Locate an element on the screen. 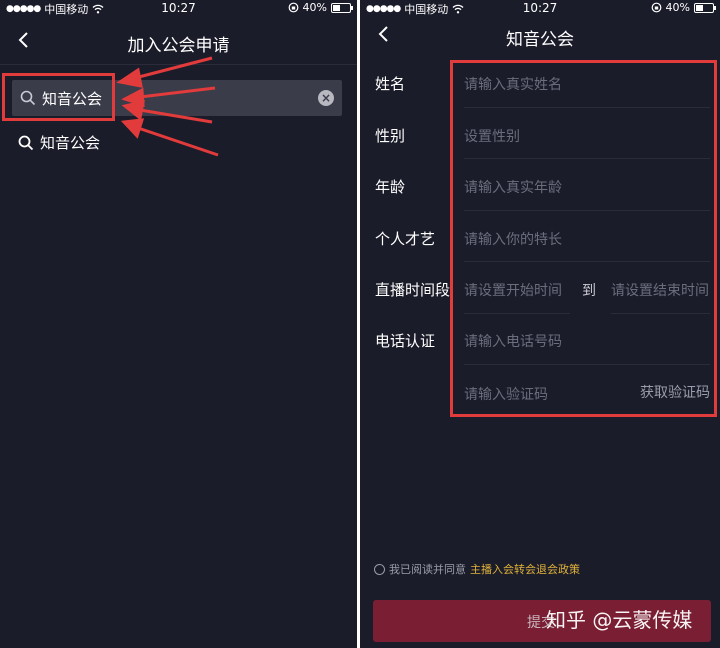 The width and height of the screenshot is (720, 648). nav-bar: 知音公会 is located at coordinates (540, 35).